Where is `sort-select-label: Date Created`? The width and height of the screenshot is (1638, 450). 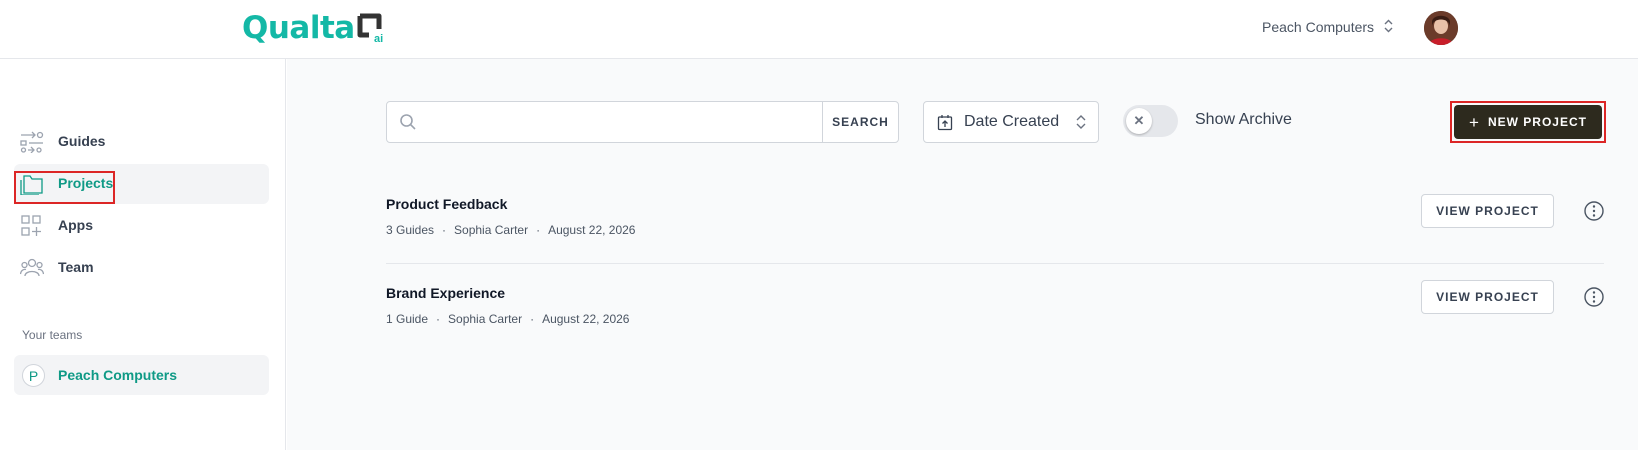 sort-select-label: Date Created is located at coordinates (1012, 121).